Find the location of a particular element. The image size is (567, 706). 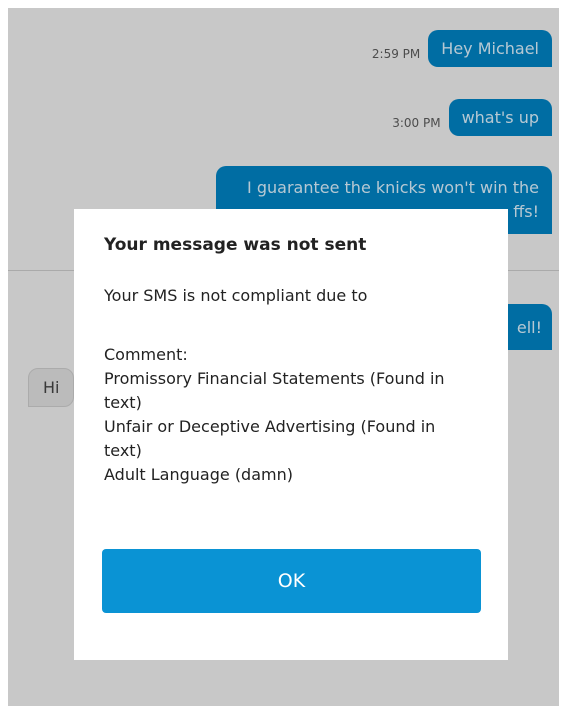

dialog-title: Your message was not sent is located at coordinates (235, 245).